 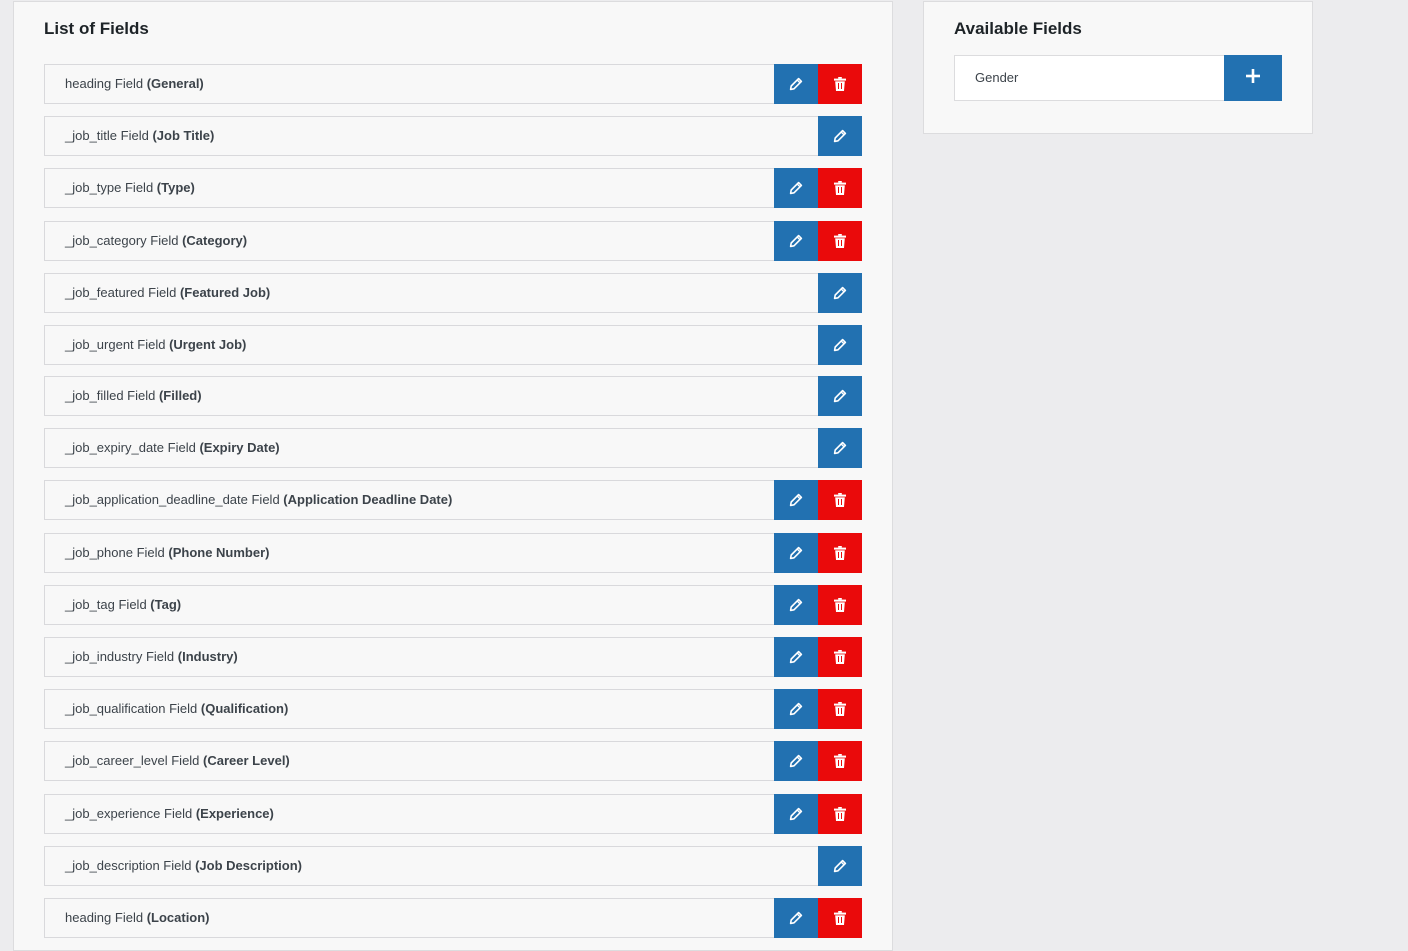 What do you see at coordinates (115, 344) in the screenshot?
I see `field-name: _job_urgent Field` at bounding box center [115, 344].